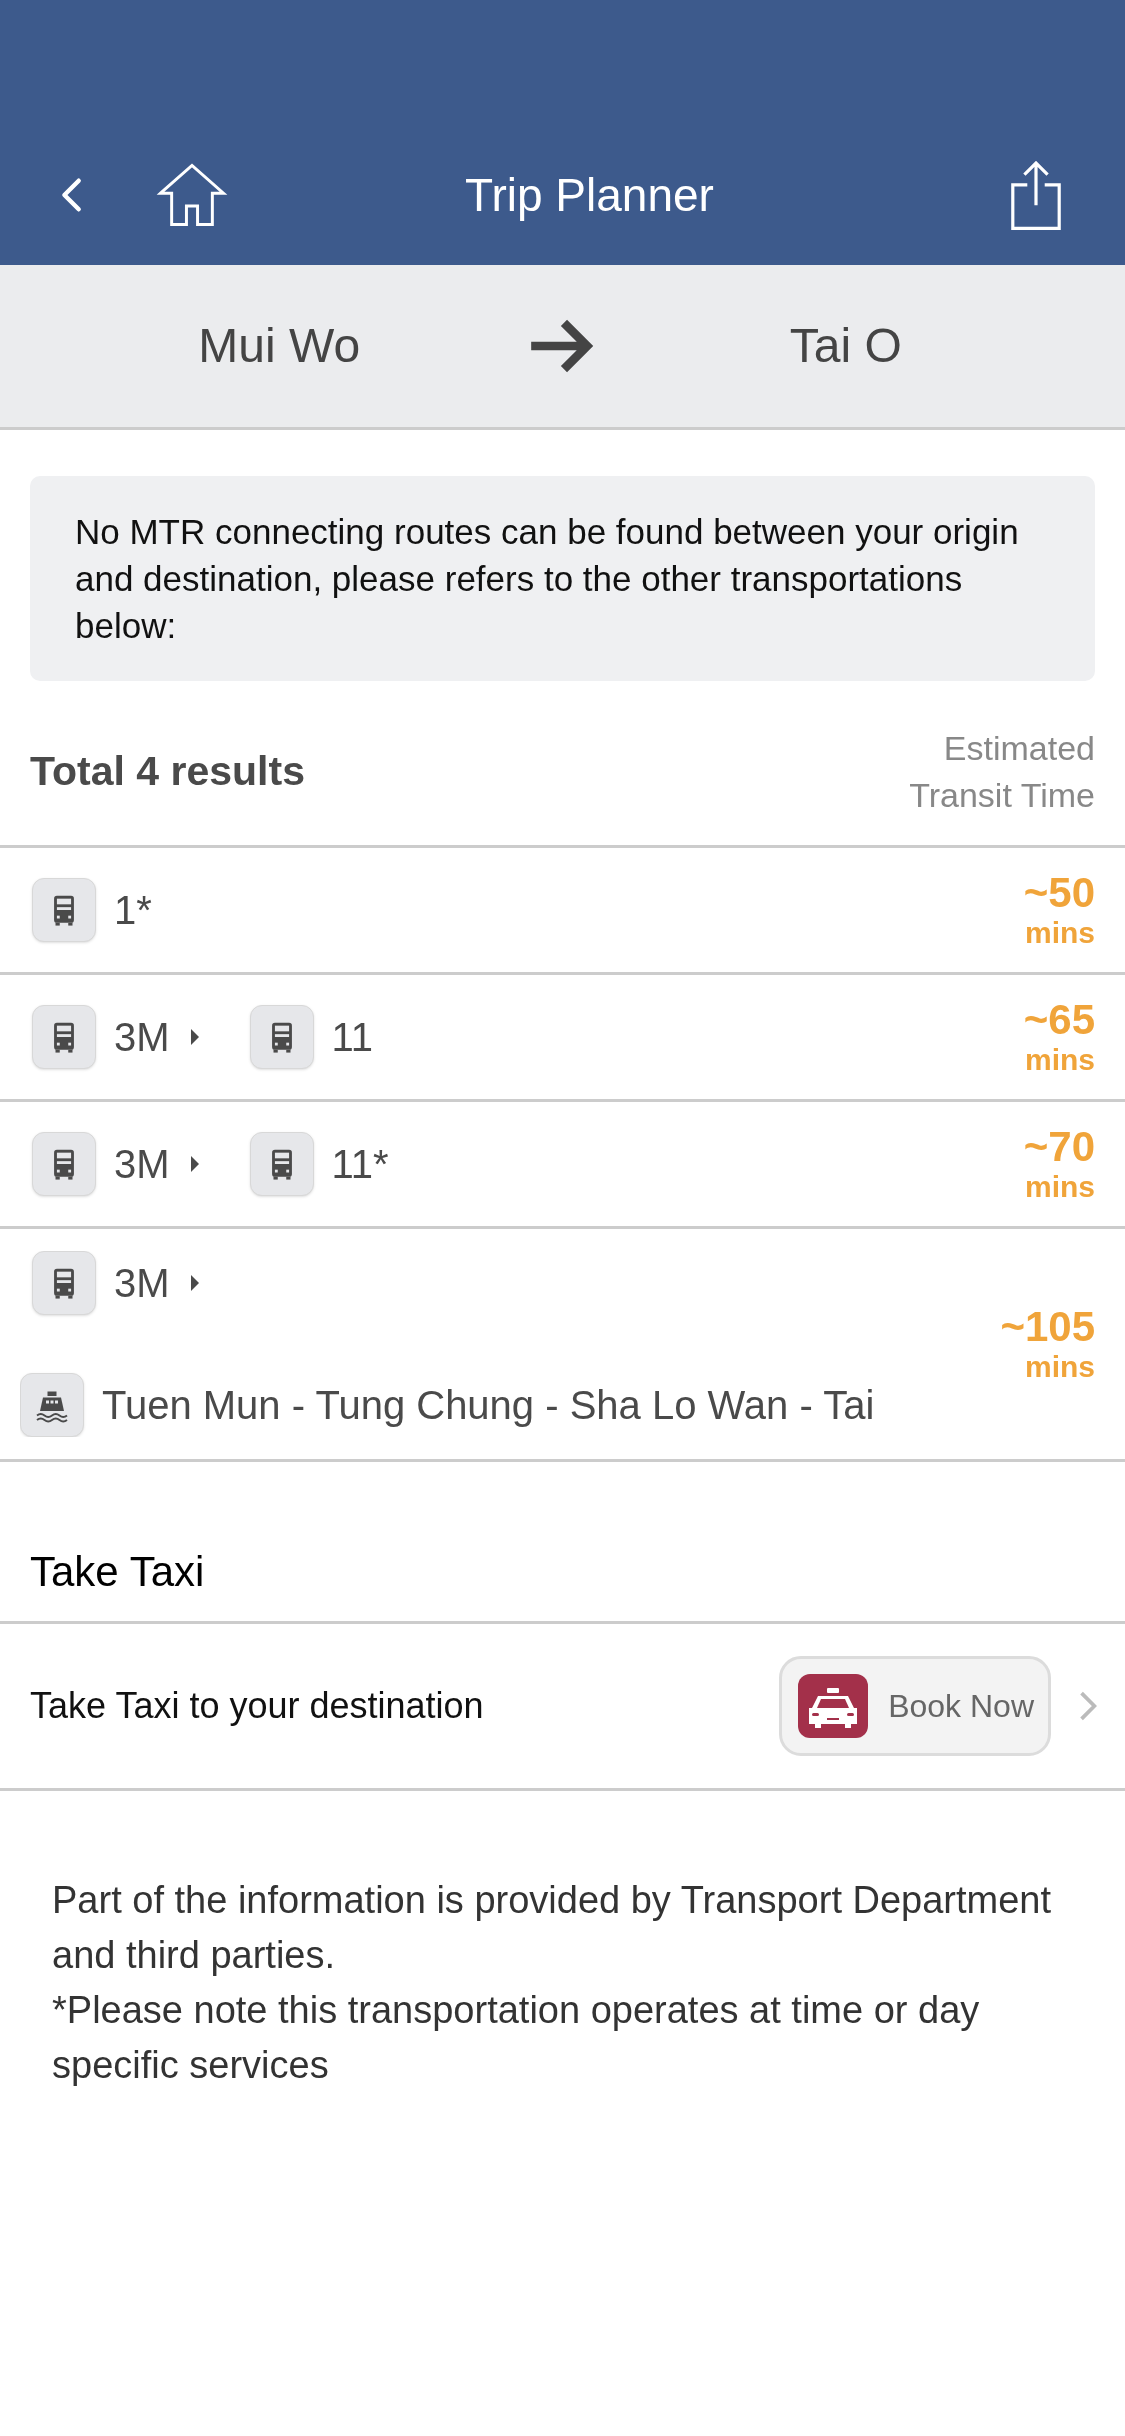  I want to click on origin-station: Mui Wo, so click(279, 346).